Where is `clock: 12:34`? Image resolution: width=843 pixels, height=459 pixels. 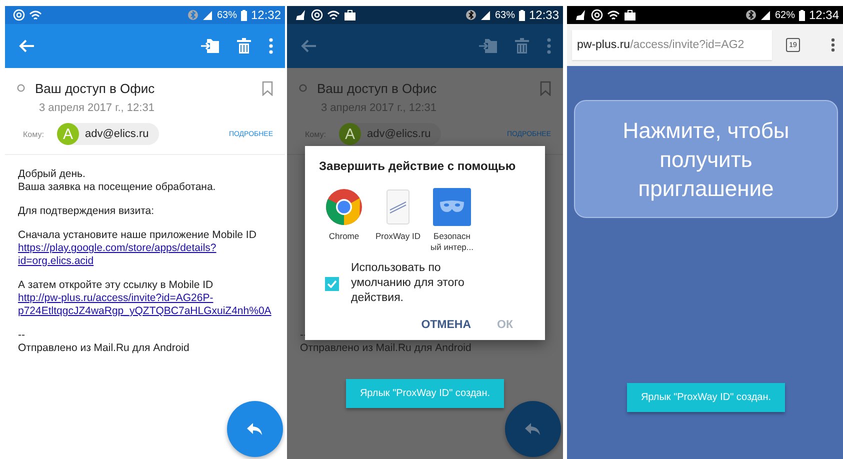 clock: 12:34 is located at coordinates (823, 15).